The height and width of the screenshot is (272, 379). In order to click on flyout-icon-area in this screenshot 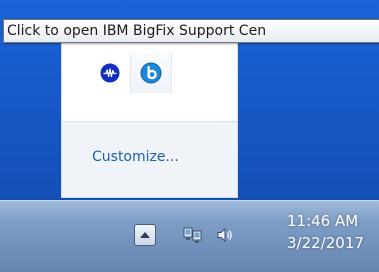, I will do `click(149, 80)`.